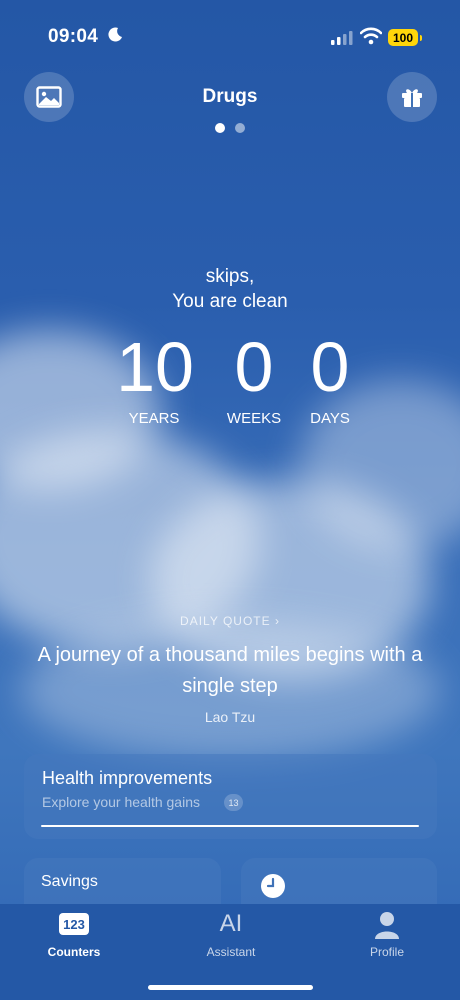 The image size is (460, 1000). What do you see at coordinates (115, 34) in the screenshot?
I see `moon-icon` at bounding box center [115, 34].